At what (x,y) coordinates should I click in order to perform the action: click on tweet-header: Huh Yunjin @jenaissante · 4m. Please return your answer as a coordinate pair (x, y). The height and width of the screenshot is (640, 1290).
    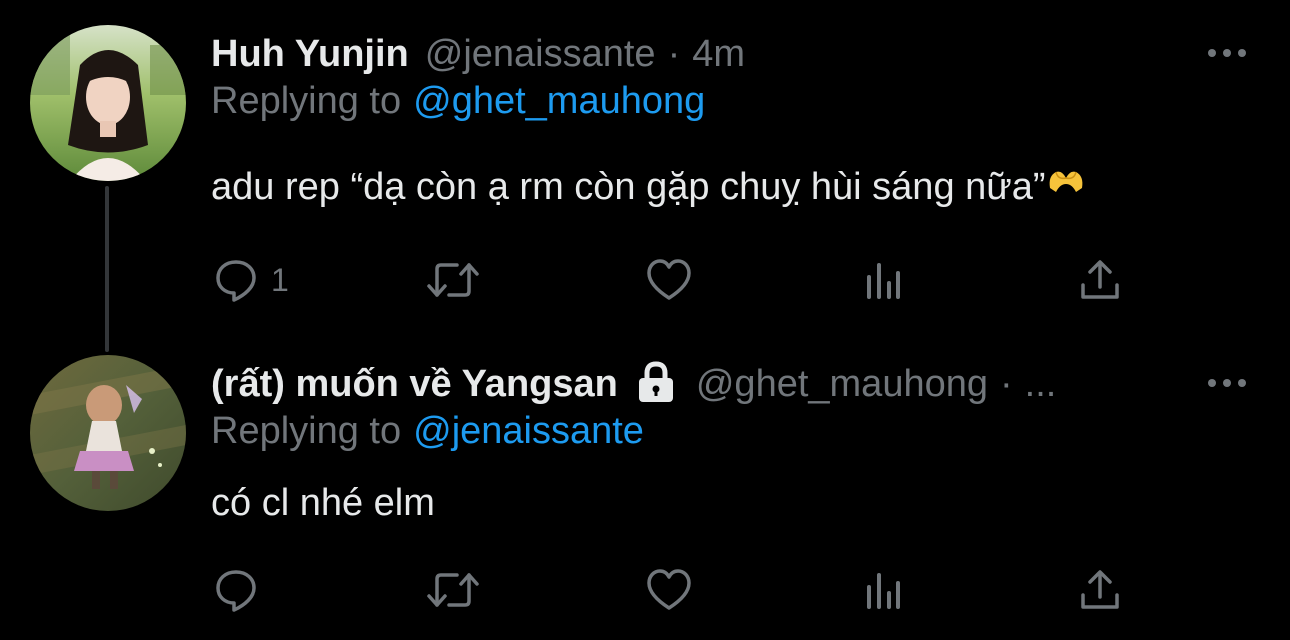
    Looking at the image, I should click on (478, 54).